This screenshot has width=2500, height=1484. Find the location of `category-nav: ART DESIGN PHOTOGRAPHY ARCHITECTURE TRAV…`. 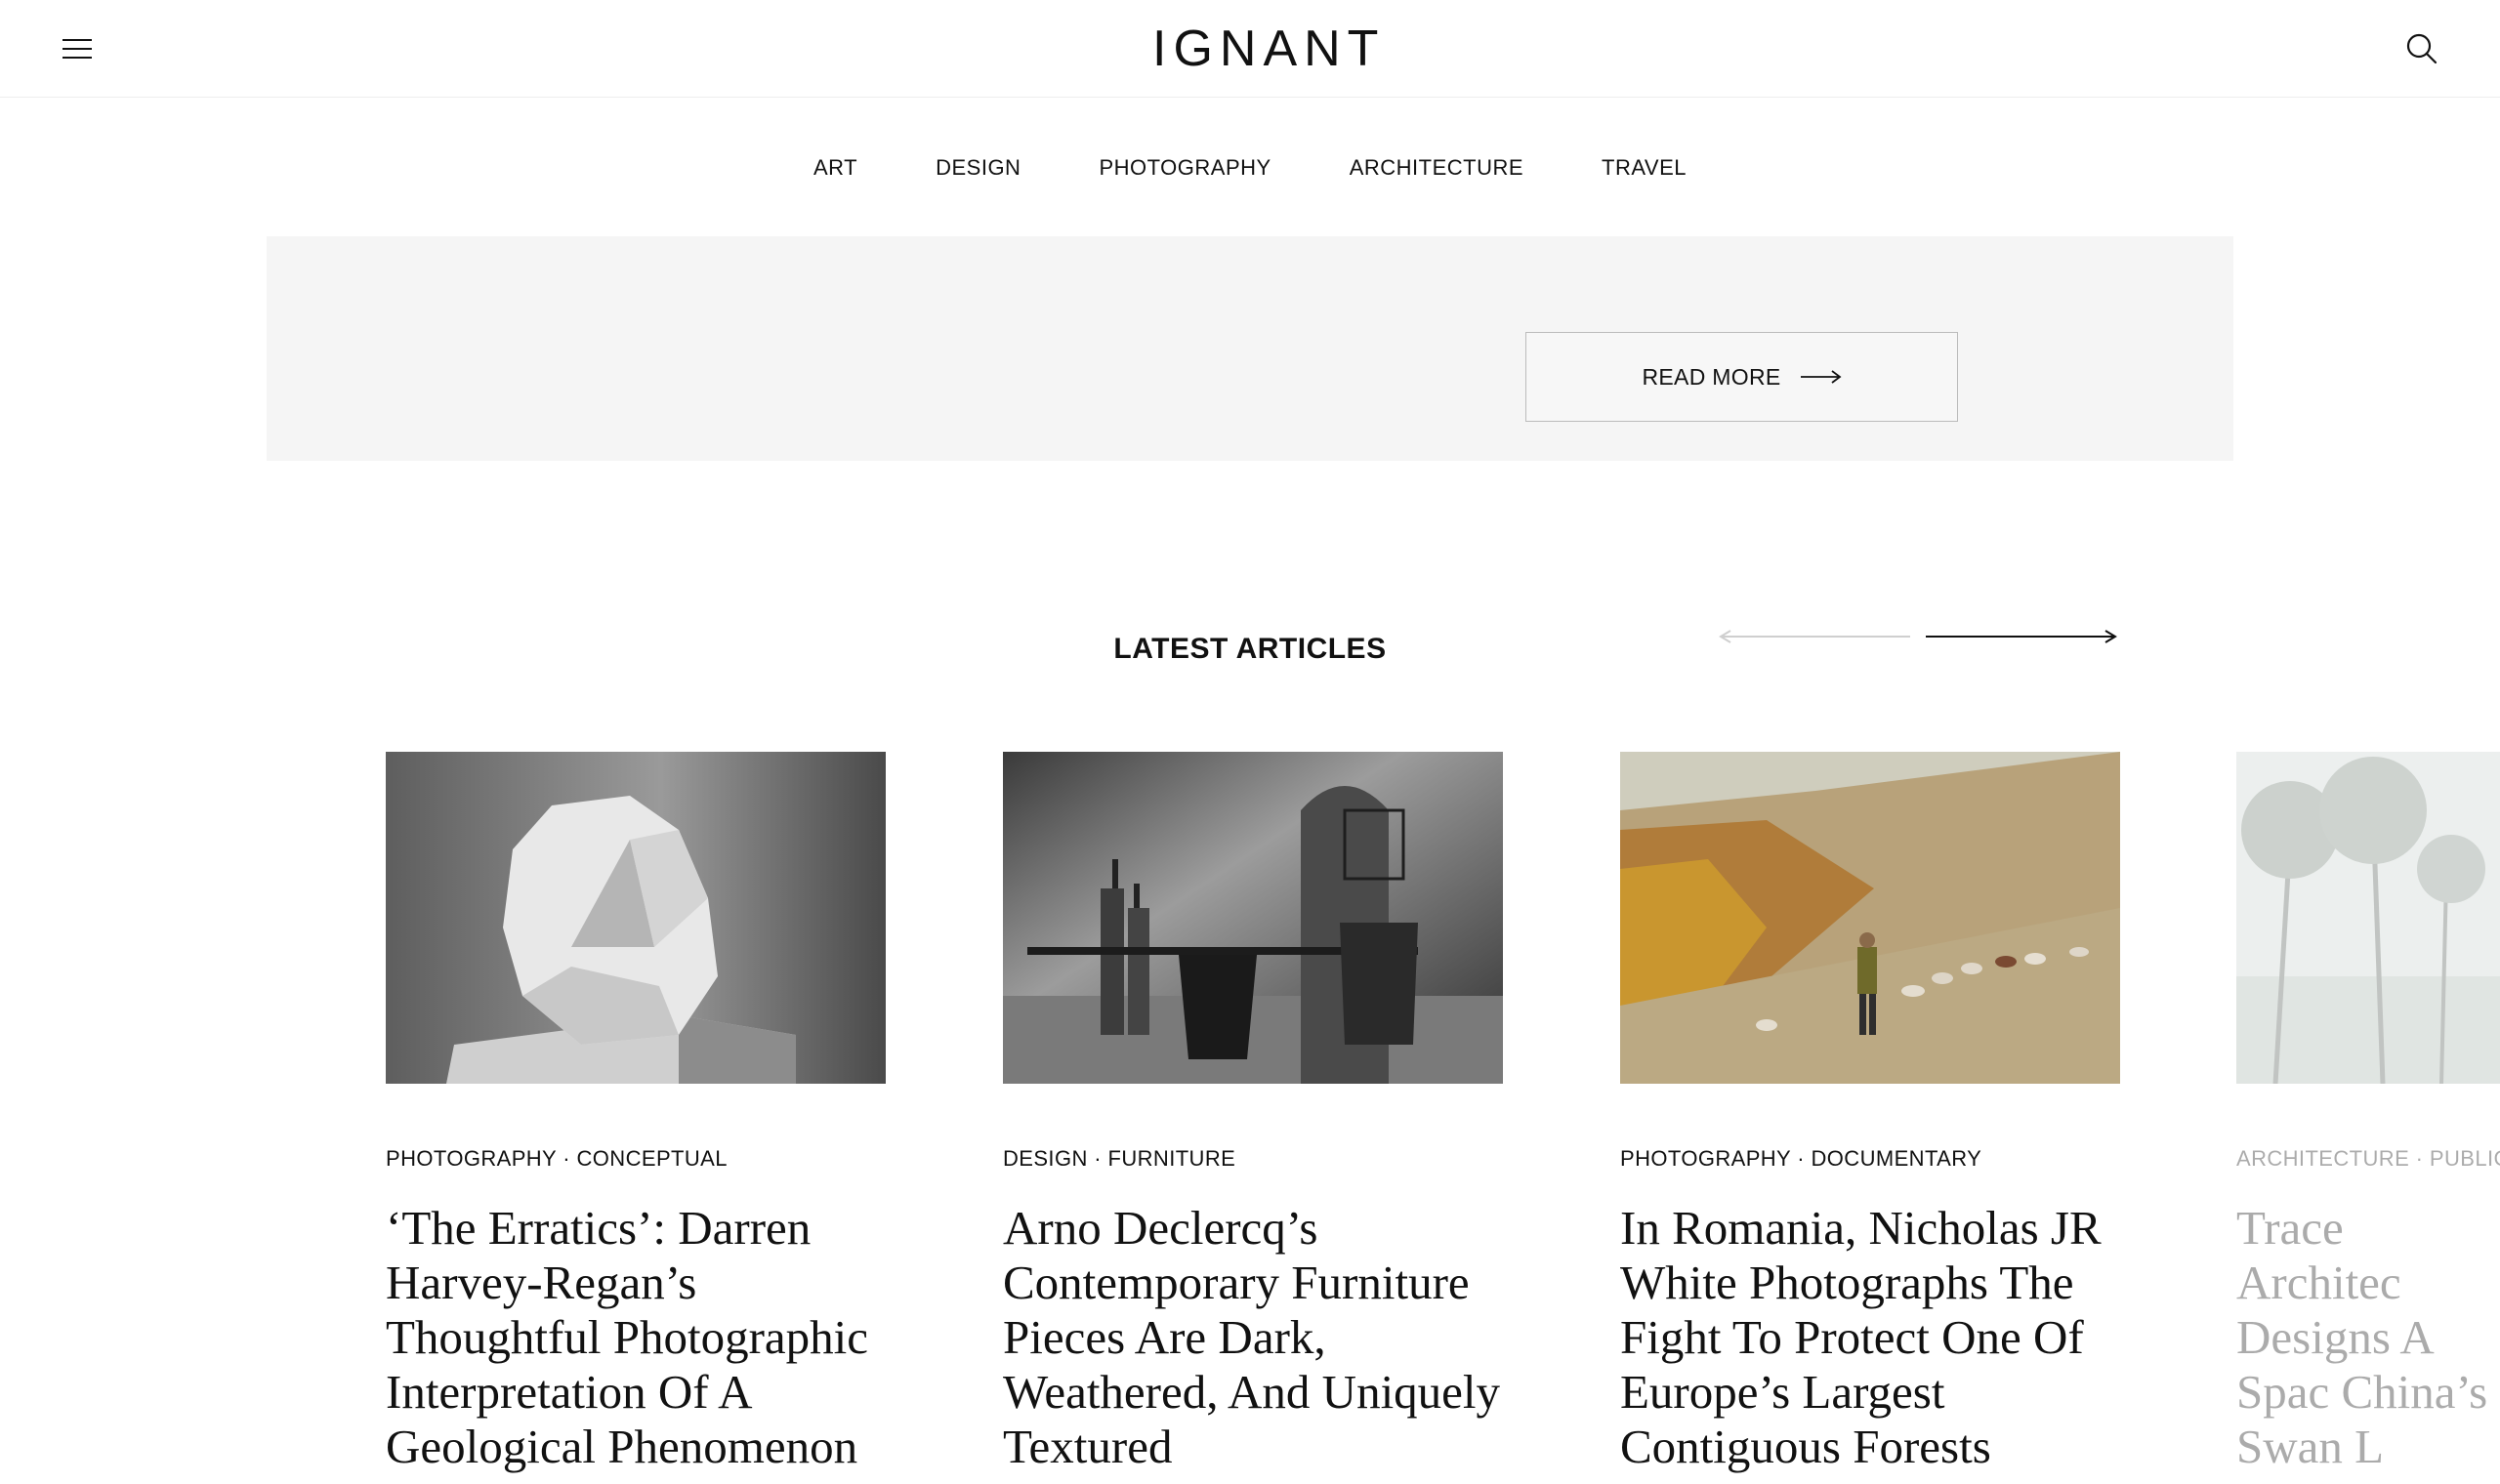

category-nav: ART DESIGN PHOTOGRAPHY ARCHITECTURE TRAV… is located at coordinates (1250, 168).